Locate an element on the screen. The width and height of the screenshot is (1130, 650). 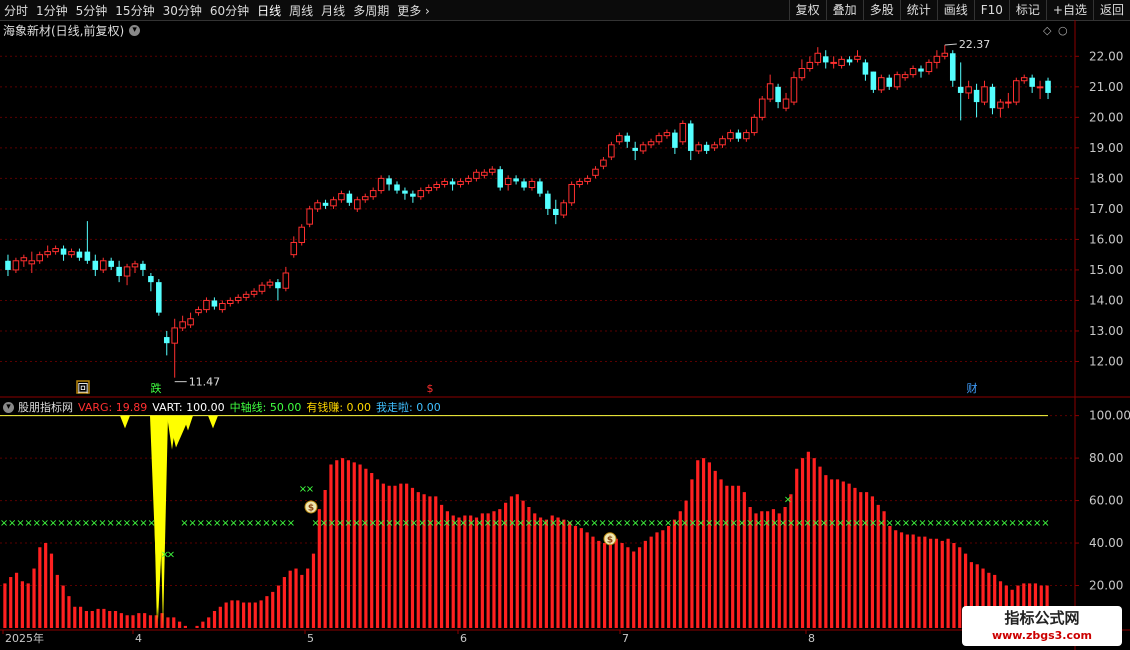
watermark-logo: 指标公式网 www.zbgs3.com is located at coordinates (1042, 626).